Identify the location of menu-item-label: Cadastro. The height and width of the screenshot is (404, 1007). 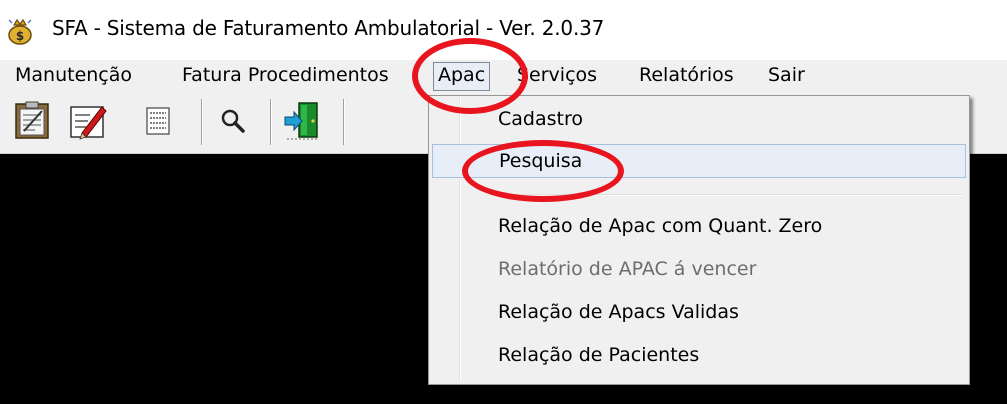
(540, 119).